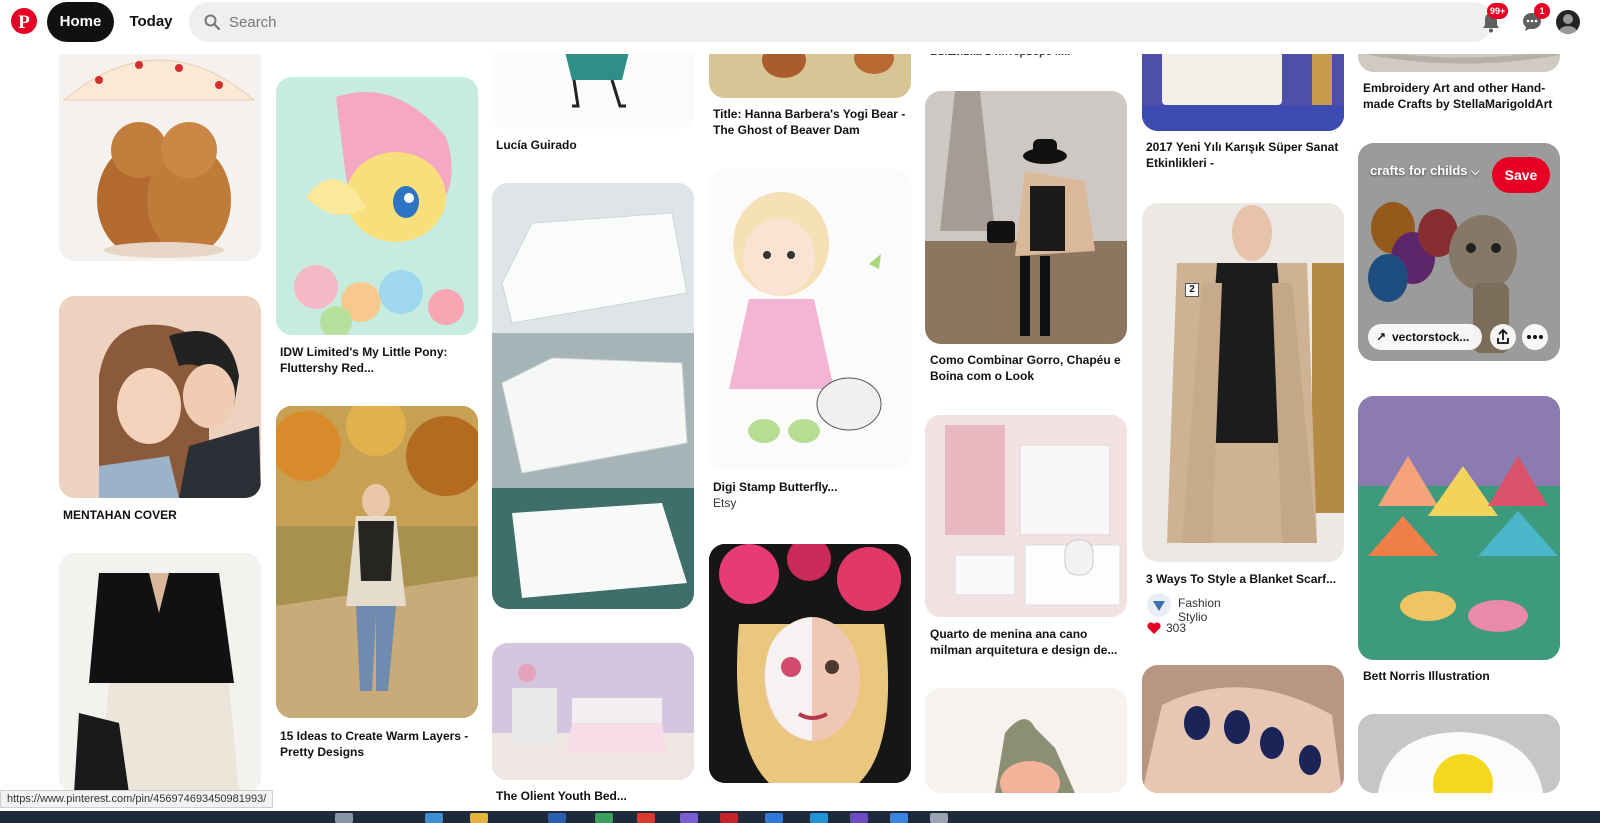  What do you see at coordinates (212, 22) in the screenshot?
I see `search-icon` at bounding box center [212, 22].